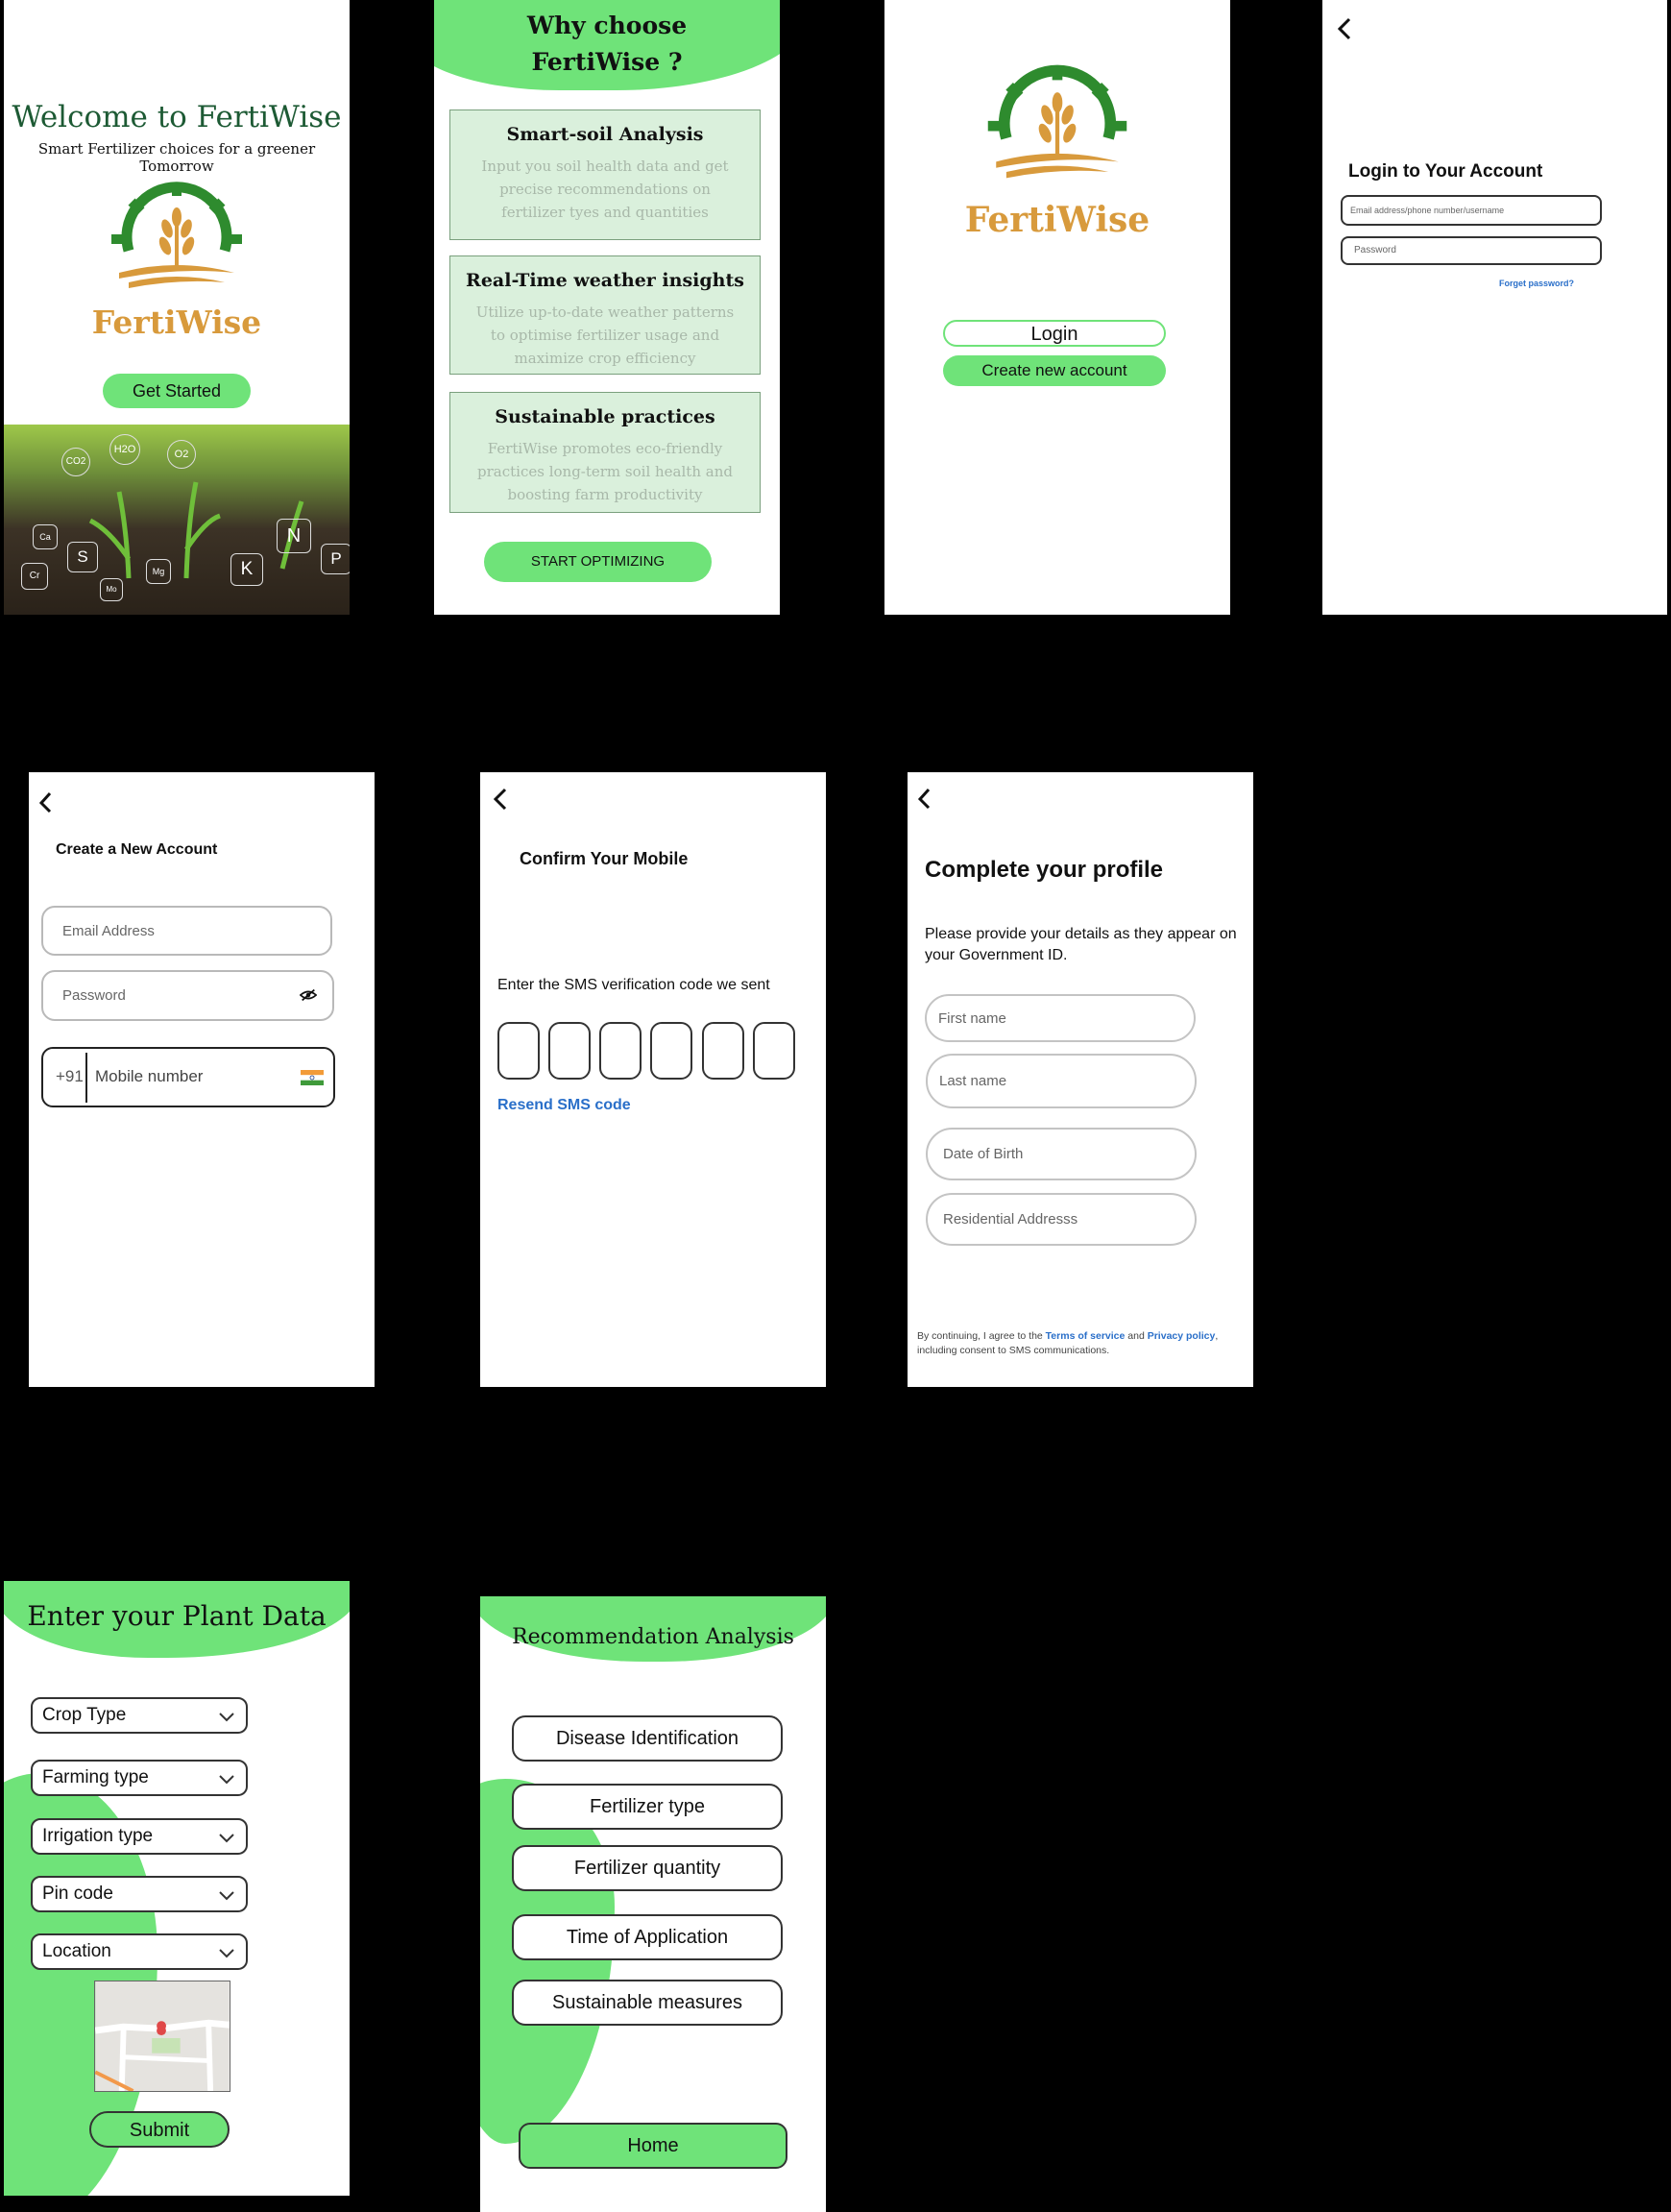 The height and width of the screenshot is (2212, 1671). What do you see at coordinates (607, 62) in the screenshot?
I see `why-title-line2: FertiWise ?` at bounding box center [607, 62].